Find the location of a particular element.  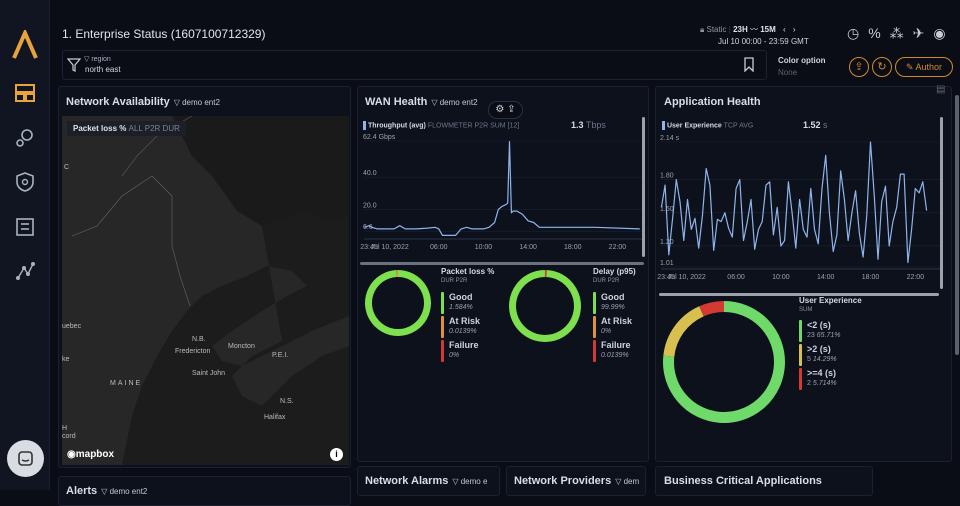

next-icon: › is located at coordinates (794, 29).